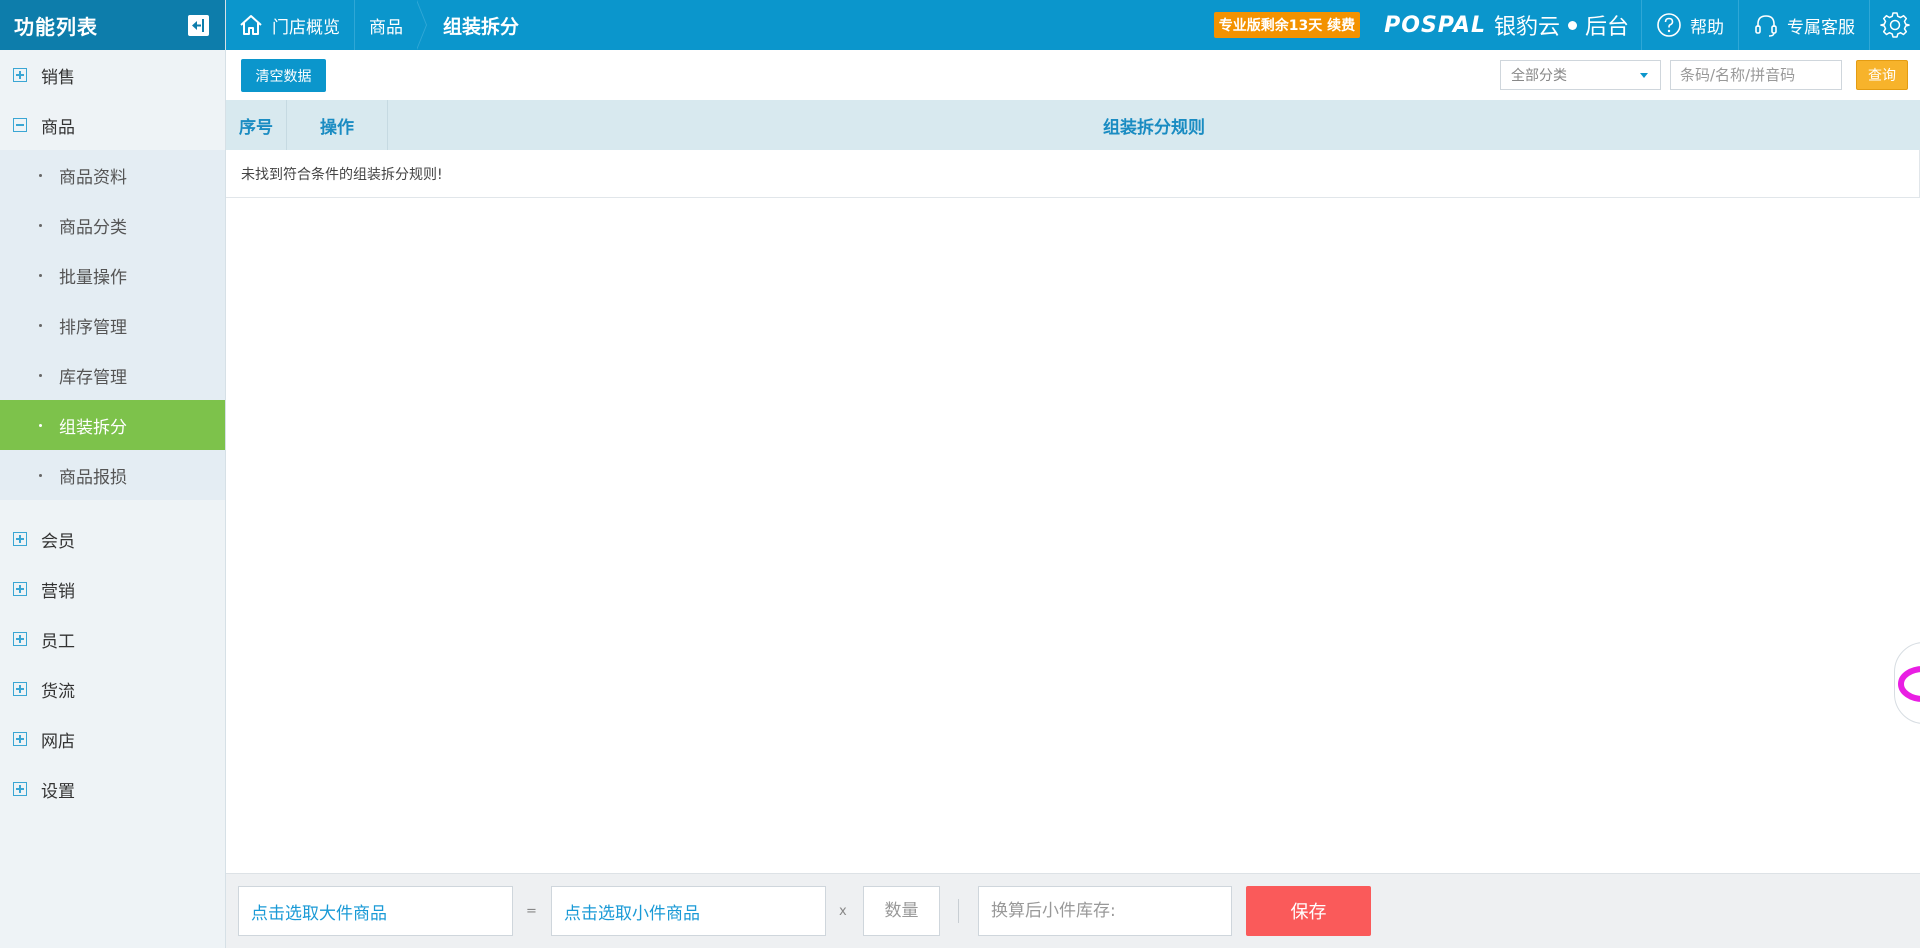  Describe the element at coordinates (58, 691) in the screenshot. I see `sidebar-group-label: 货流` at that location.